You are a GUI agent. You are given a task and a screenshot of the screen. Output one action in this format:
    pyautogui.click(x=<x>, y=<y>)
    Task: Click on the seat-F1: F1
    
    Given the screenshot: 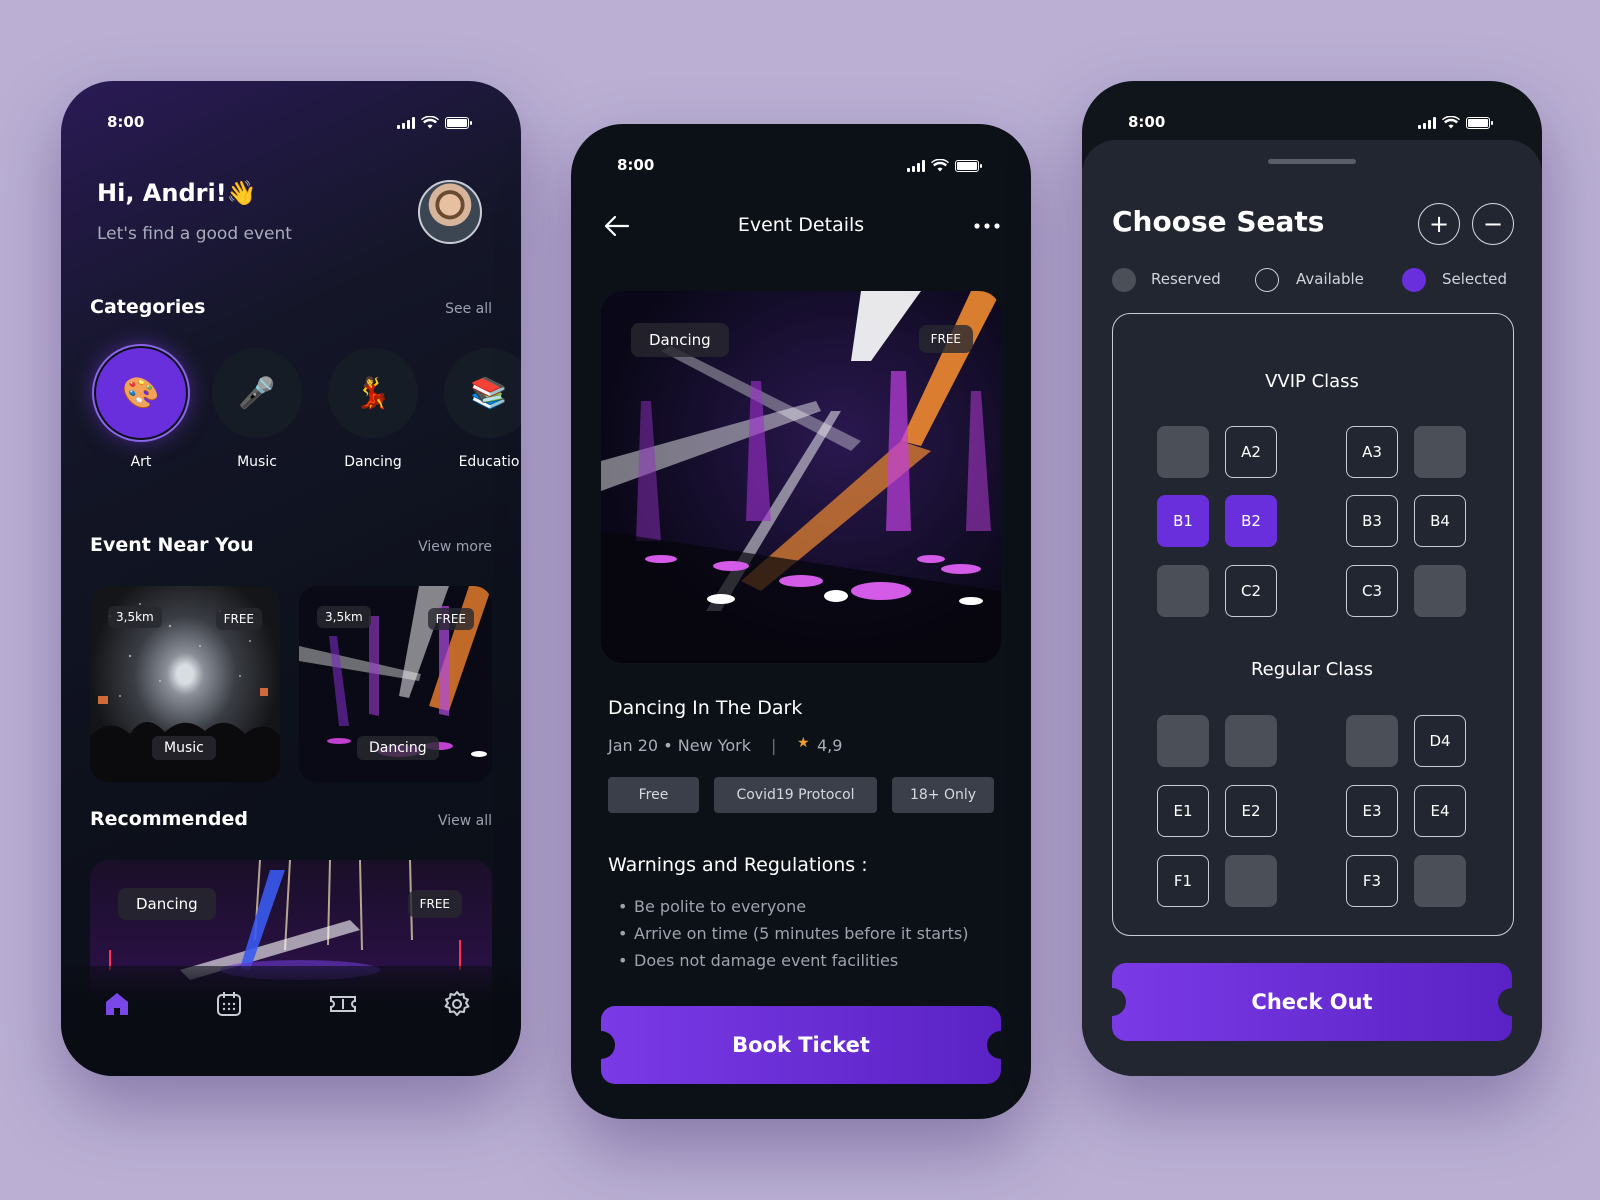 What is the action you would take?
    pyautogui.click(x=1183, y=881)
    